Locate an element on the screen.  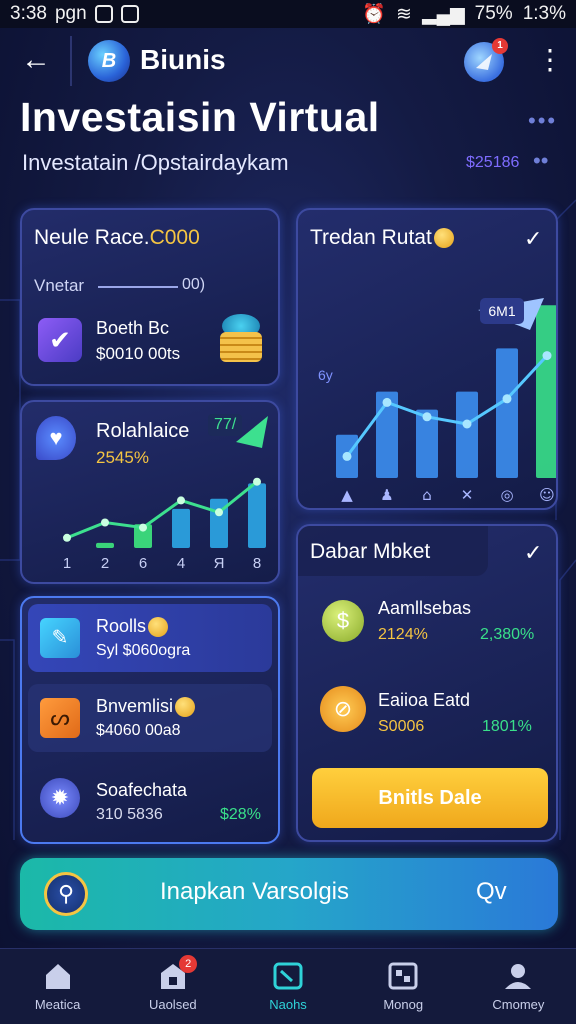
cta-label: Inapkan Varsolgis is located at coordinates (254, 891).